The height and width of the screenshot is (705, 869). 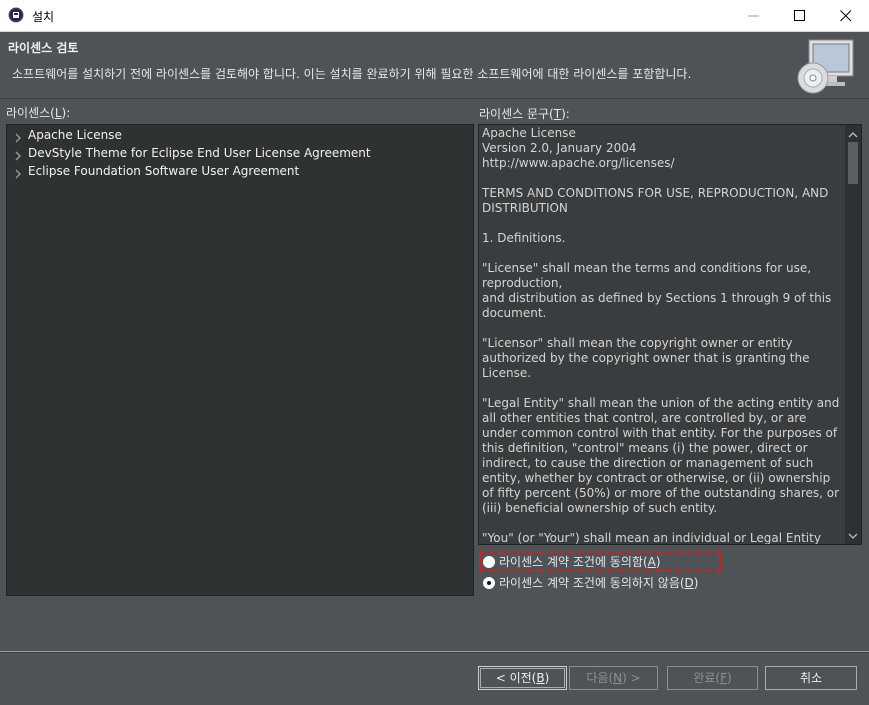 I want to click on scroll-up-icon, so click(x=853, y=134).